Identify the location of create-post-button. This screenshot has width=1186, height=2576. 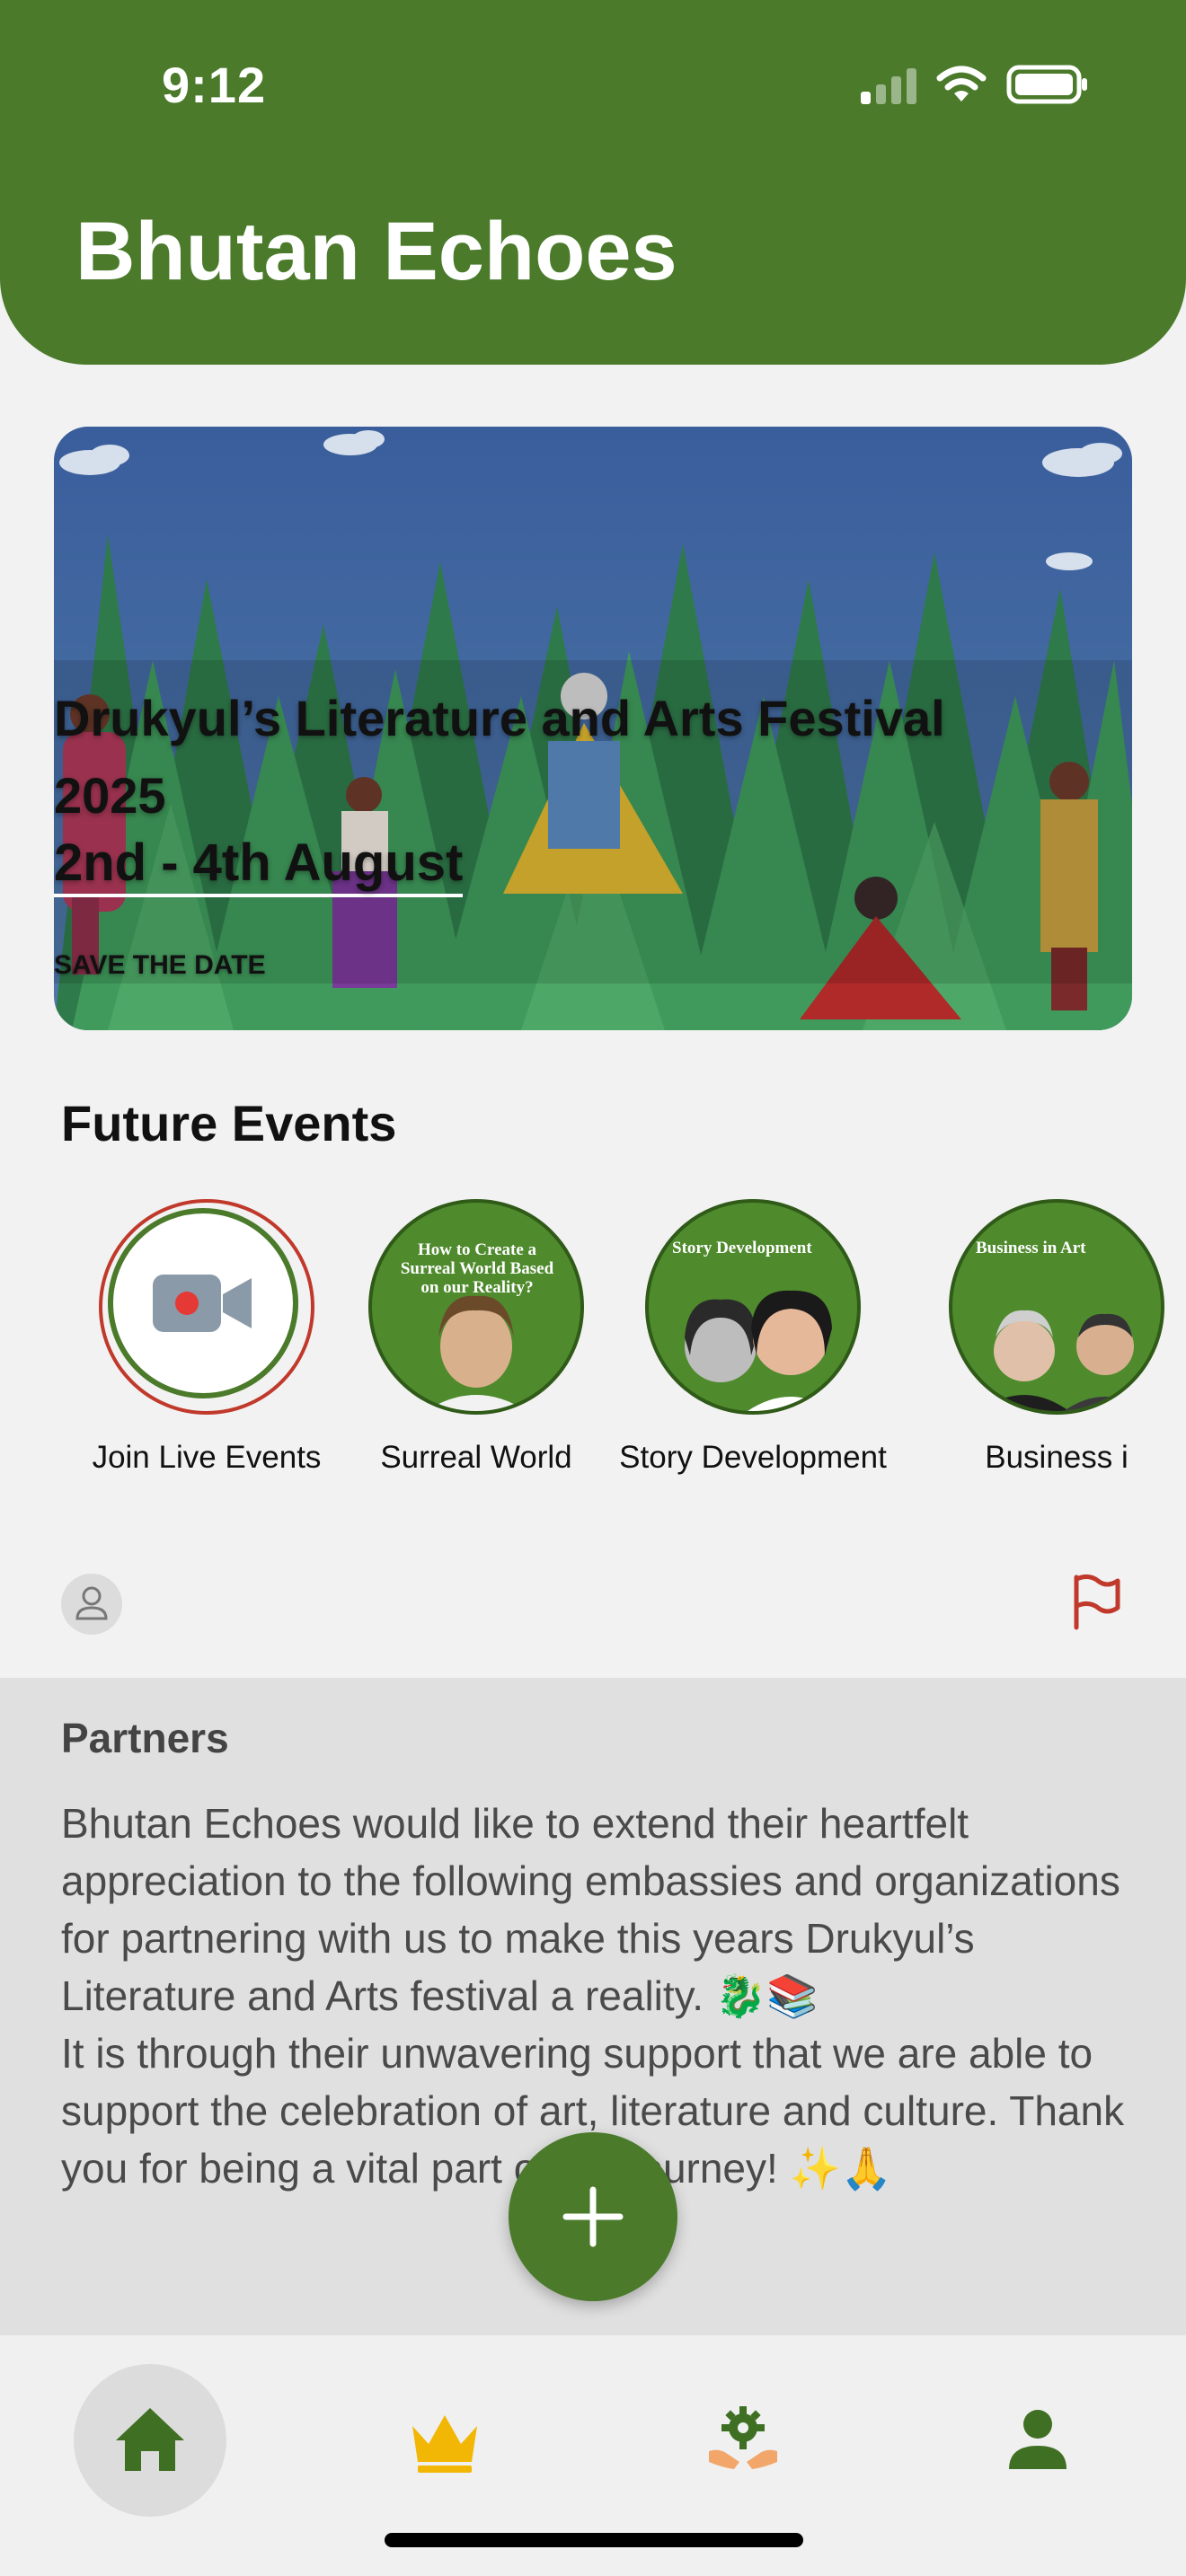
(593, 2216).